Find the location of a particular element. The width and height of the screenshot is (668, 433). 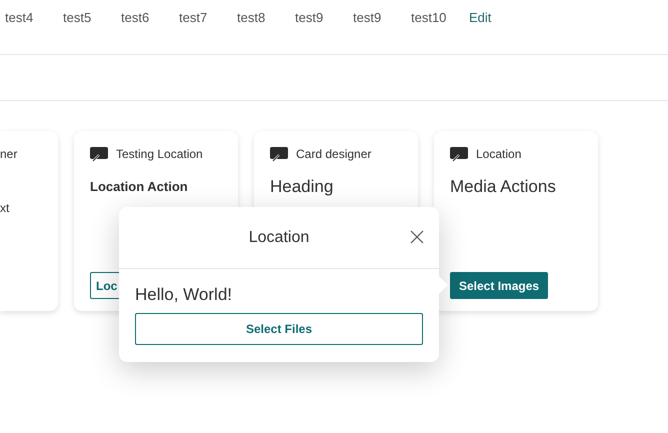

edit-link: Edit is located at coordinates (480, 17).